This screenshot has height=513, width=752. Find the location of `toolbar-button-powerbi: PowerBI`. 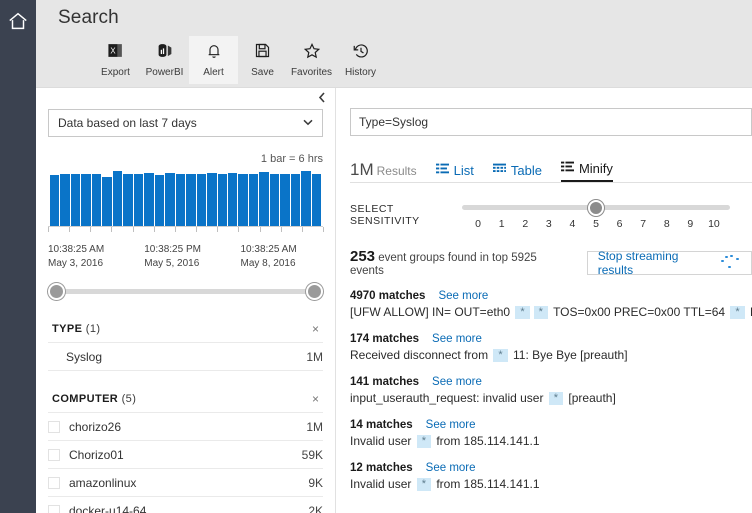

toolbar-button-powerbi: PowerBI is located at coordinates (164, 60).